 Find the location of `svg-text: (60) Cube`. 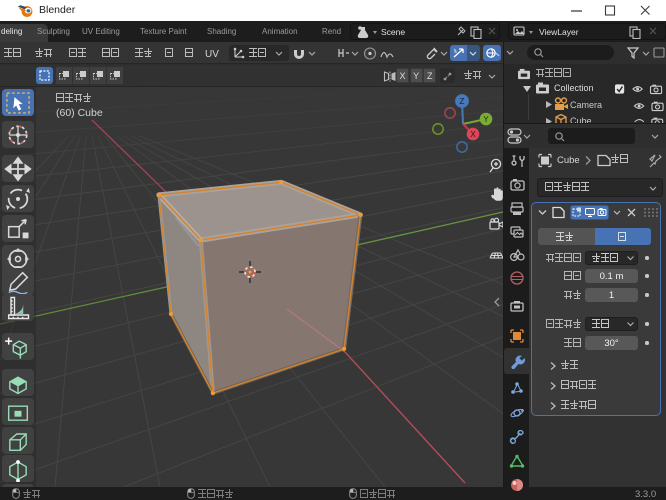

svg-text: (60) Cube is located at coordinates (79, 113).